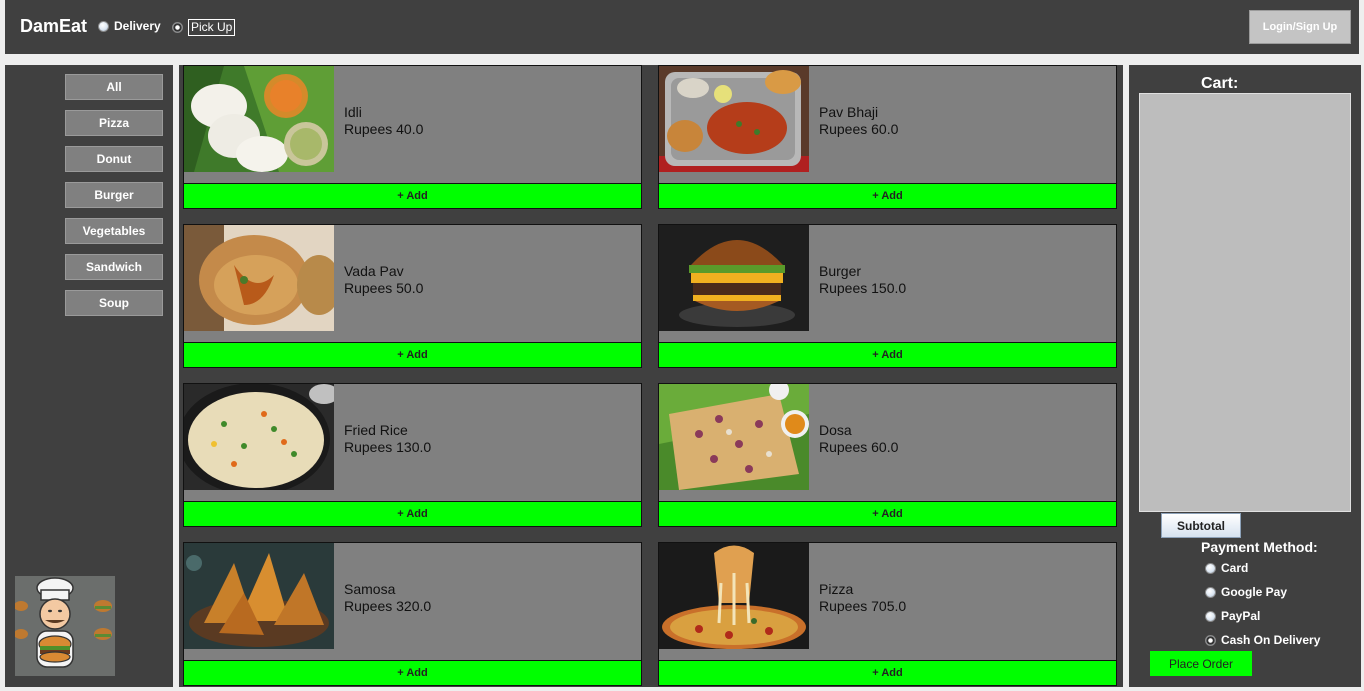 The width and height of the screenshot is (1364, 691). Describe the element at coordinates (114, 267) in the screenshot. I see `category-sandwich-button: Sandwich` at that location.